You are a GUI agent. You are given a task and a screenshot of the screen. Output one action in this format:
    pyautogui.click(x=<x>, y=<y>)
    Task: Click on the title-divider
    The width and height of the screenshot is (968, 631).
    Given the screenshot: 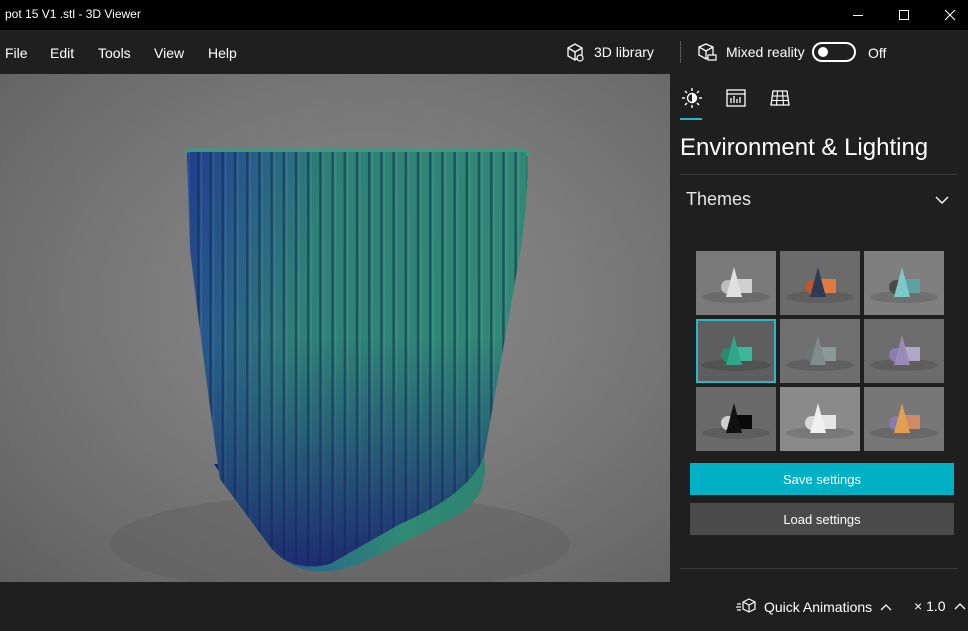 What is the action you would take?
    pyautogui.click(x=819, y=174)
    